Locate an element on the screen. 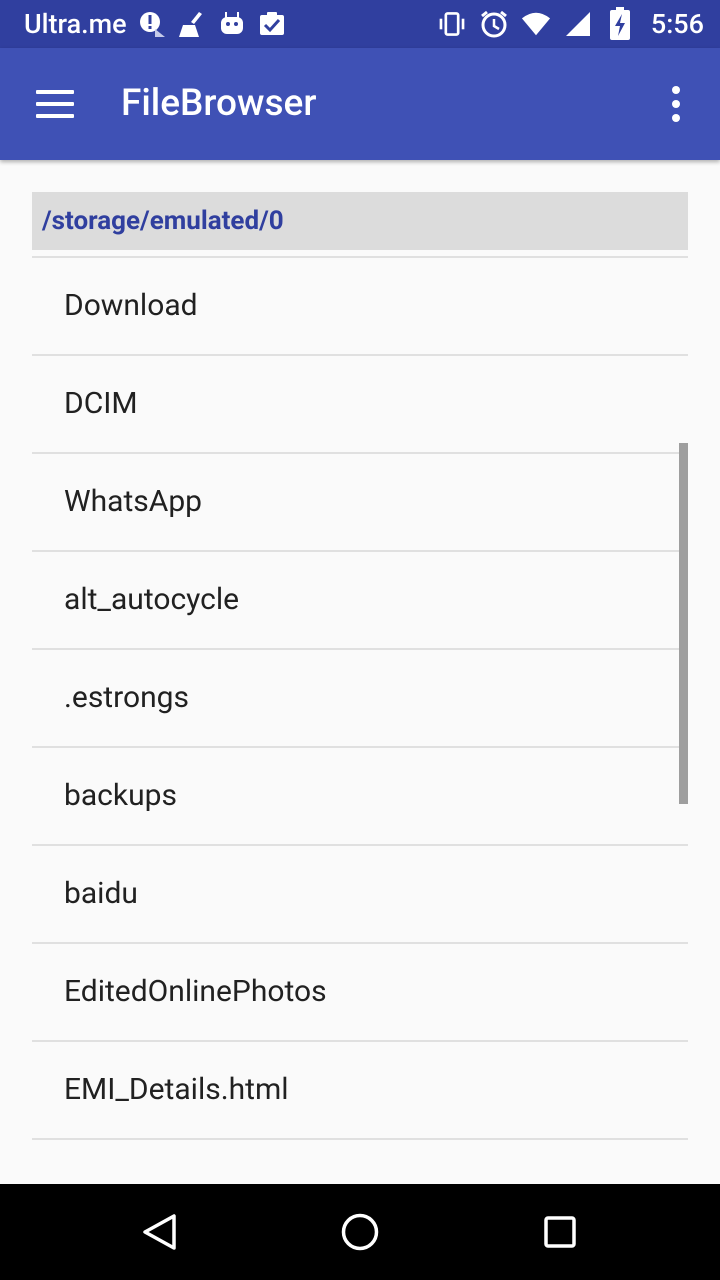  file-item-editedonlinephotos: EditedOnlinePhotos is located at coordinates (360, 993).